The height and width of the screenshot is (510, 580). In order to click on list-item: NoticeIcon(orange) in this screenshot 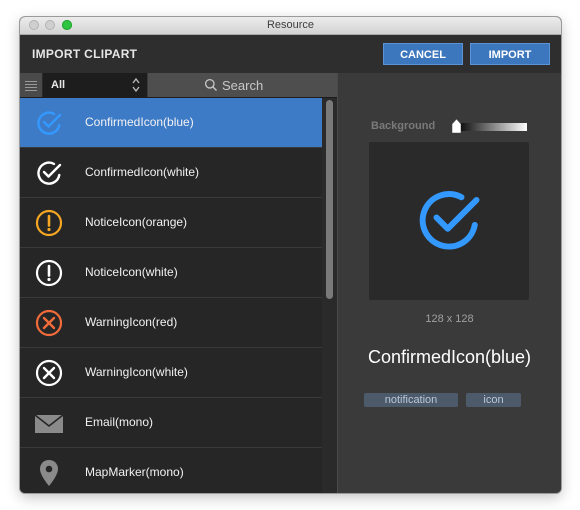, I will do `click(171, 223)`.